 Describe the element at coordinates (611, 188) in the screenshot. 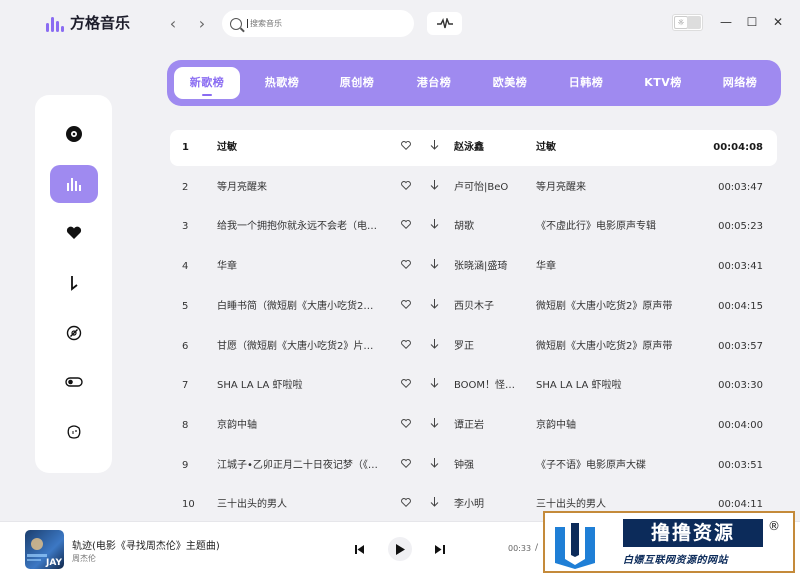

I see `song-album: 等月亮醒来` at that location.